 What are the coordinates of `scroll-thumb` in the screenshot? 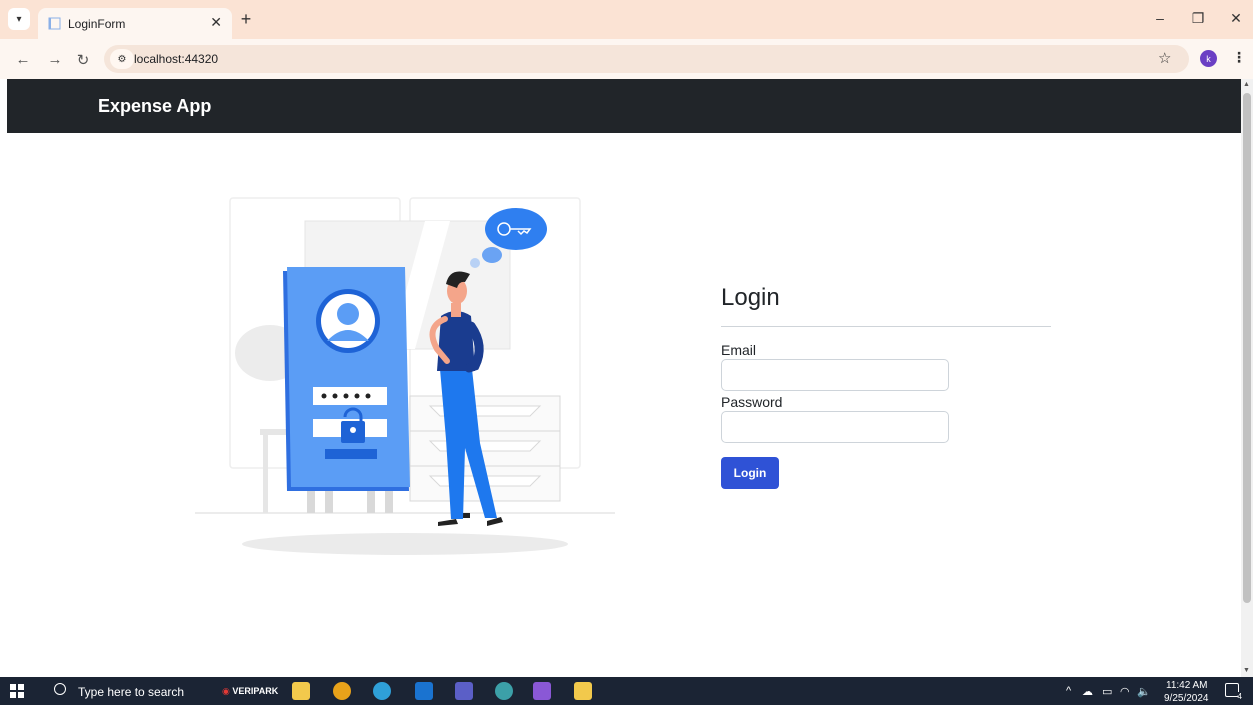 It's located at (1247, 348).